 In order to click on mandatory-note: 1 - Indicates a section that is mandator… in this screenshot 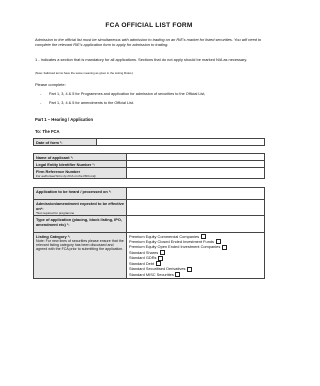, I will do `click(141, 59)`.